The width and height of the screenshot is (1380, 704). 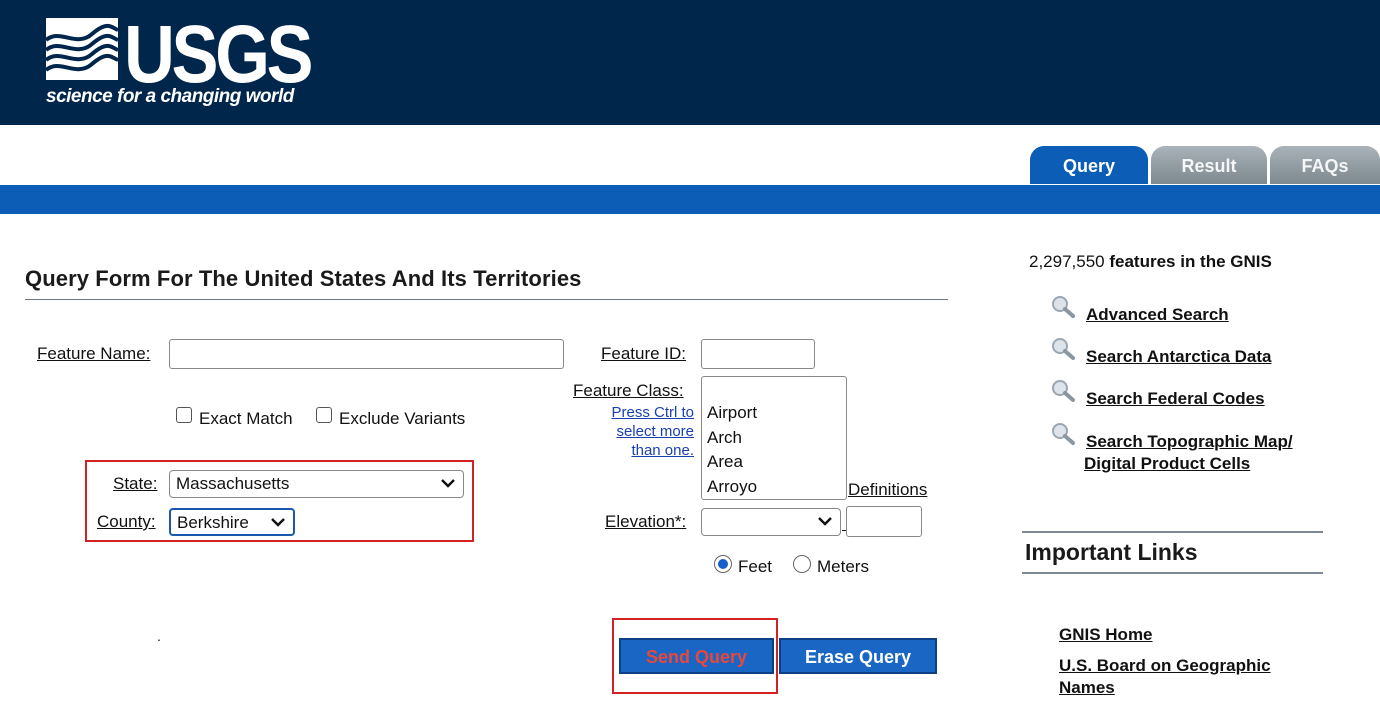 I want to click on title-divider, so click(x=486, y=299).